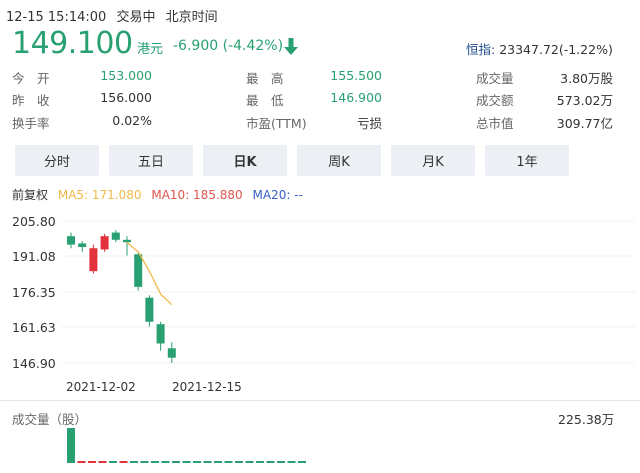 This screenshot has width=640, height=473. Describe the element at coordinates (586, 419) in the screenshot. I see `volume-max: 225.38万` at that location.